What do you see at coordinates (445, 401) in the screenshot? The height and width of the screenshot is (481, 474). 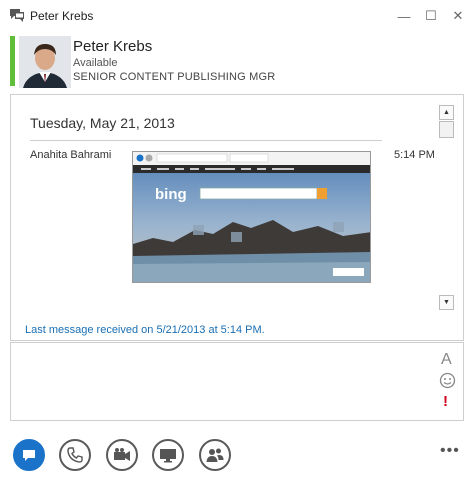 I see `importance-icon: !` at bounding box center [445, 401].